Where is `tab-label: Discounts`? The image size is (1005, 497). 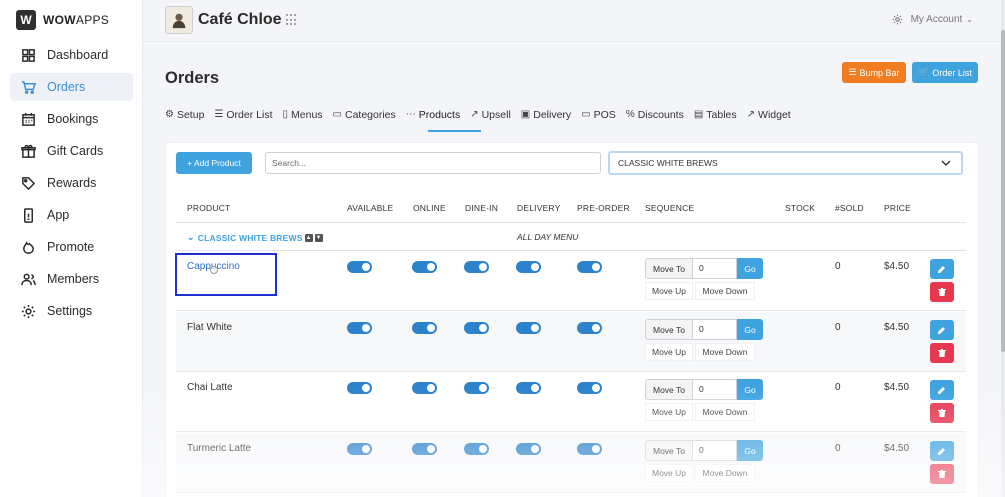 tab-label: Discounts is located at coordinates (660, 114).